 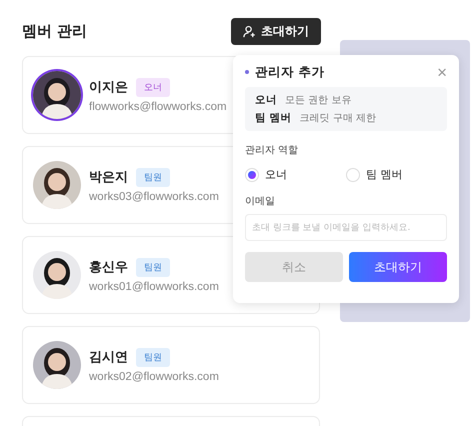 What do you see at coordinates (154, 376) in the screenshot?
I see `member-email: works02@flowworks.com` at bounding box center [154, 376].